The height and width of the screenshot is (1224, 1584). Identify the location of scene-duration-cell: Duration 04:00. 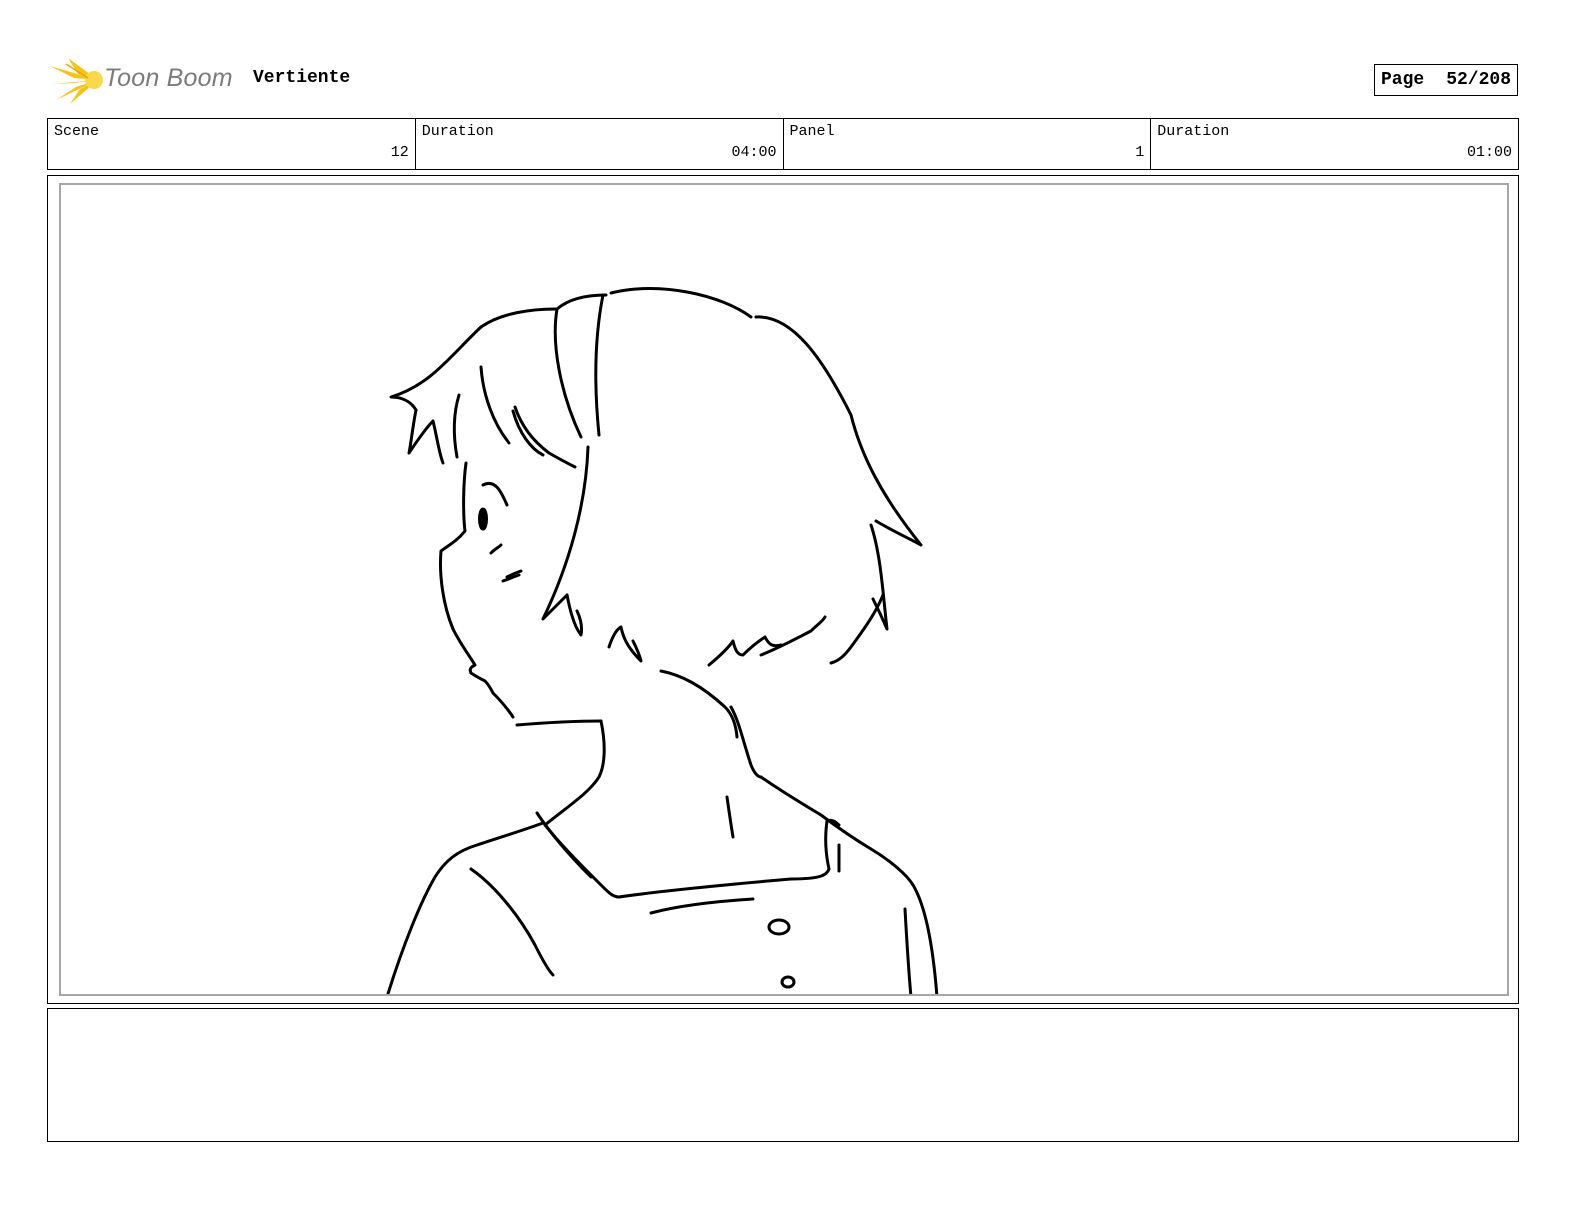
(600, 144).